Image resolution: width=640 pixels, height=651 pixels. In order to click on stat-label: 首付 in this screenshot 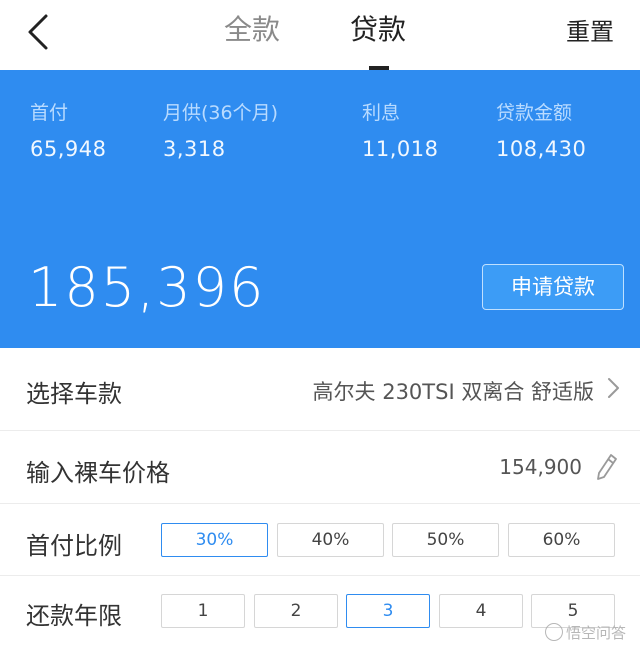, I will do `click(49, 113)`.